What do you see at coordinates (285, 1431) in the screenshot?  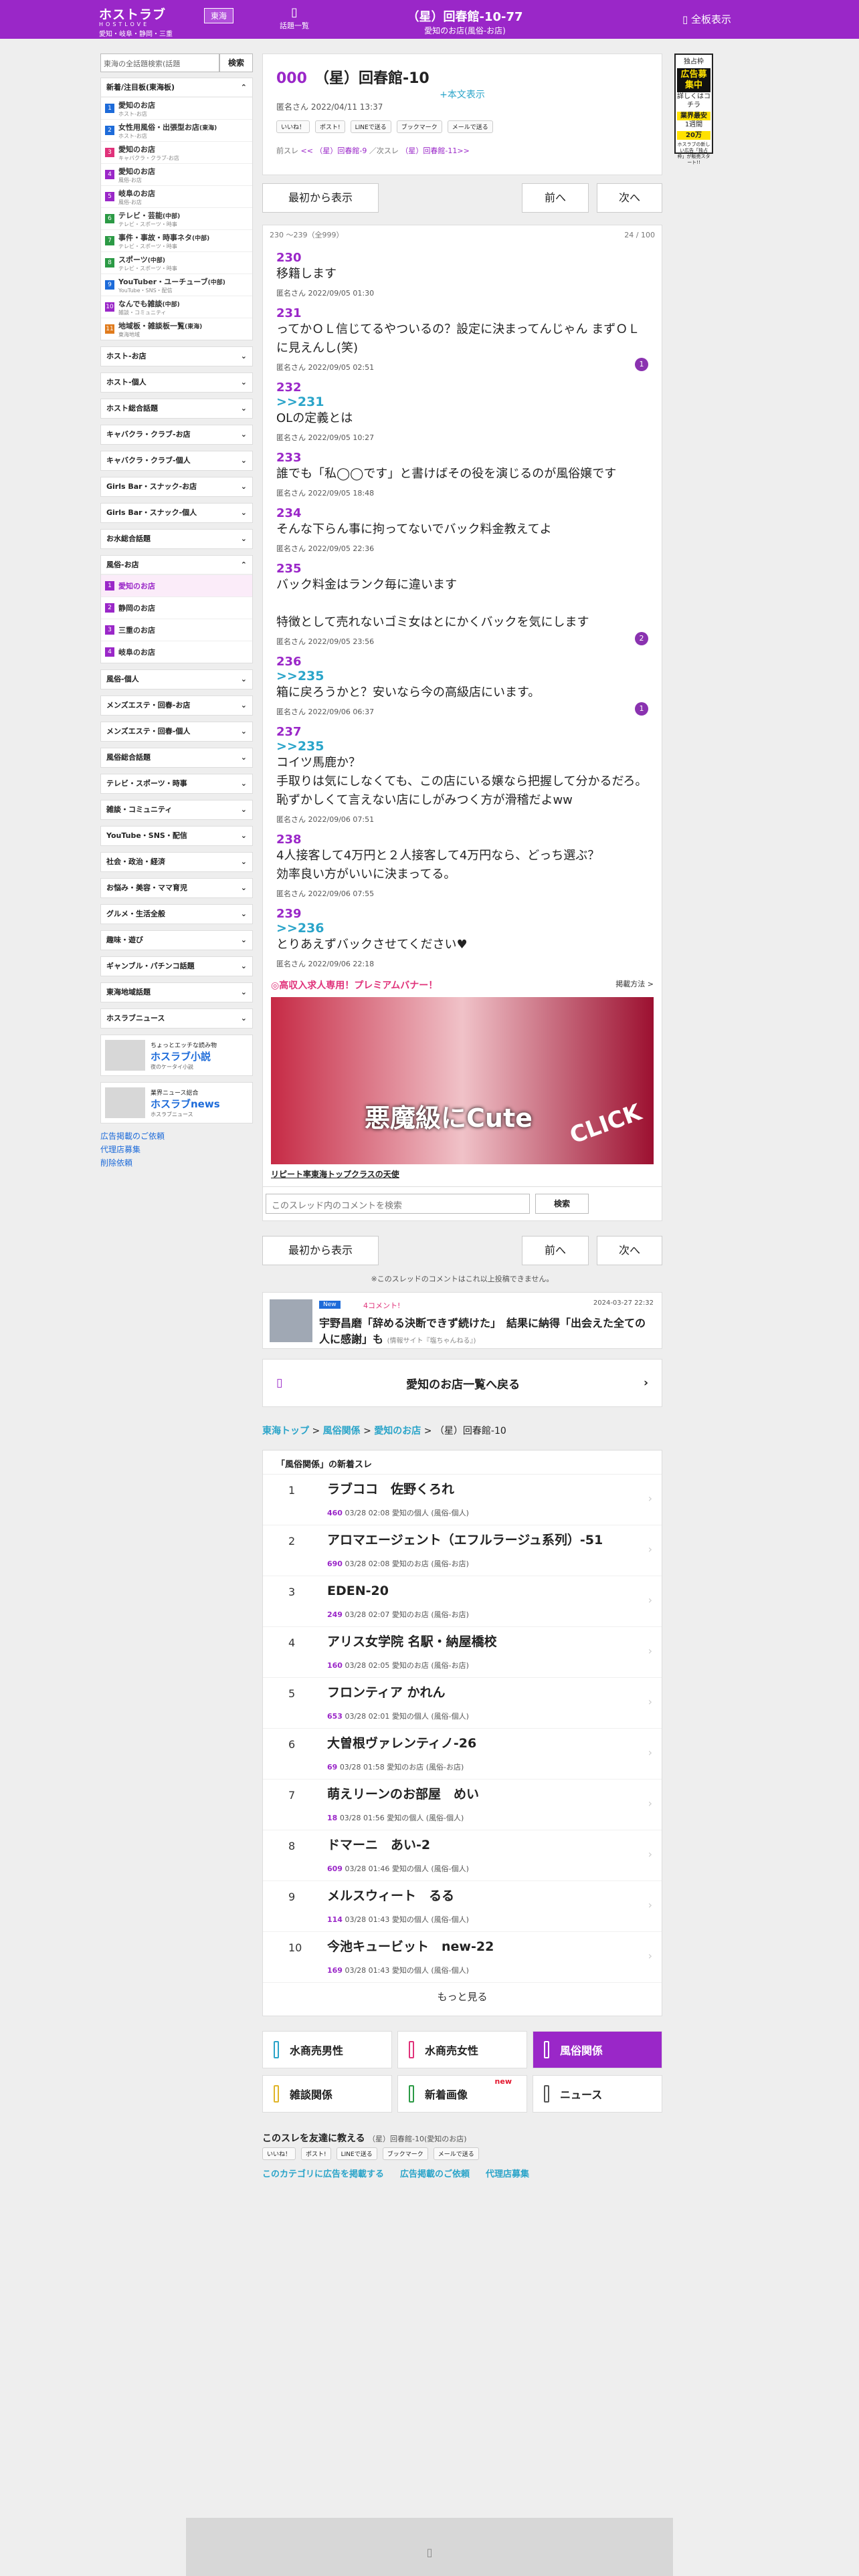 I see `breadcrumb-top: 東海トップ` at bounding box center [285, 1431].